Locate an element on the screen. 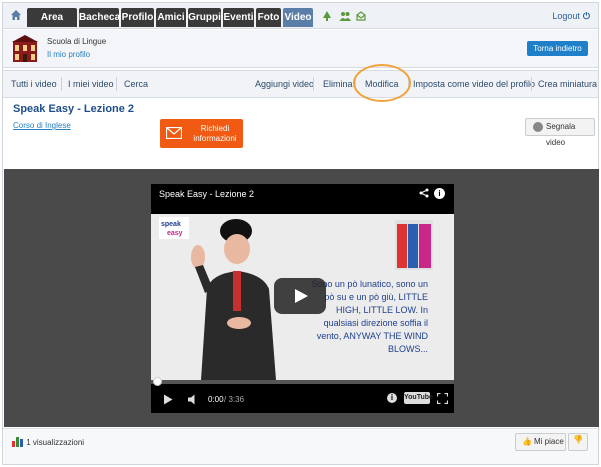  share-icon is located at coordinates (424, 193).